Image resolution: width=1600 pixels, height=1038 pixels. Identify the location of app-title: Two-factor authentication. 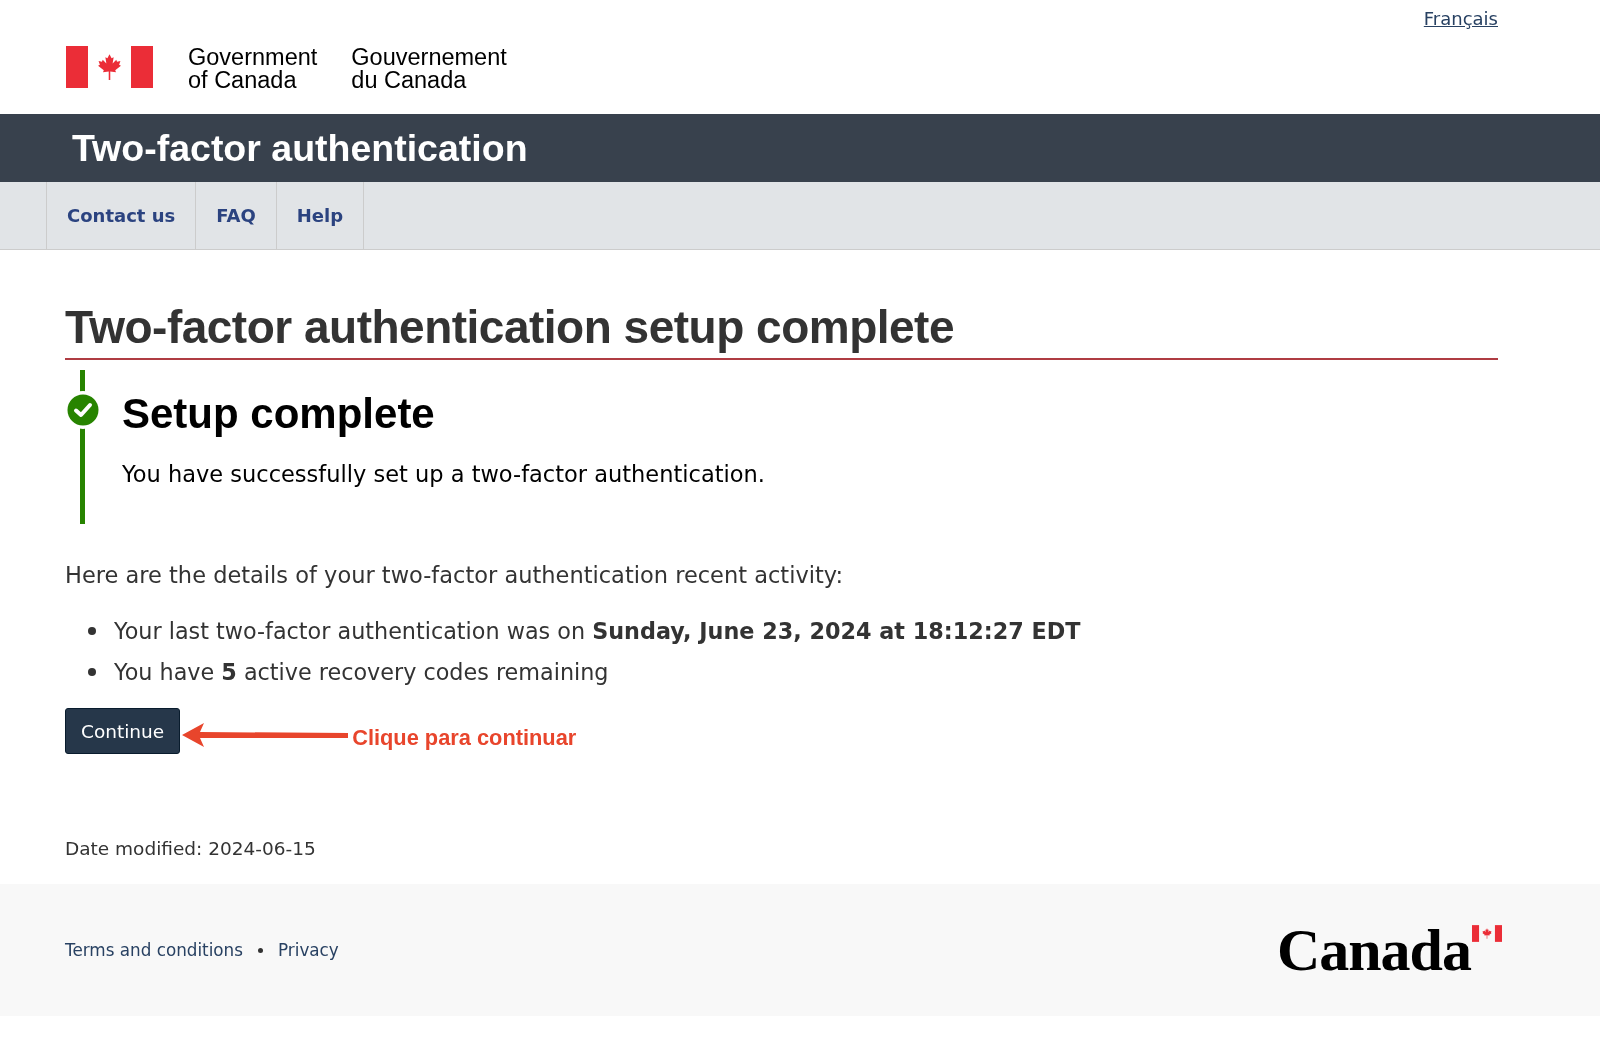
(300, 148).